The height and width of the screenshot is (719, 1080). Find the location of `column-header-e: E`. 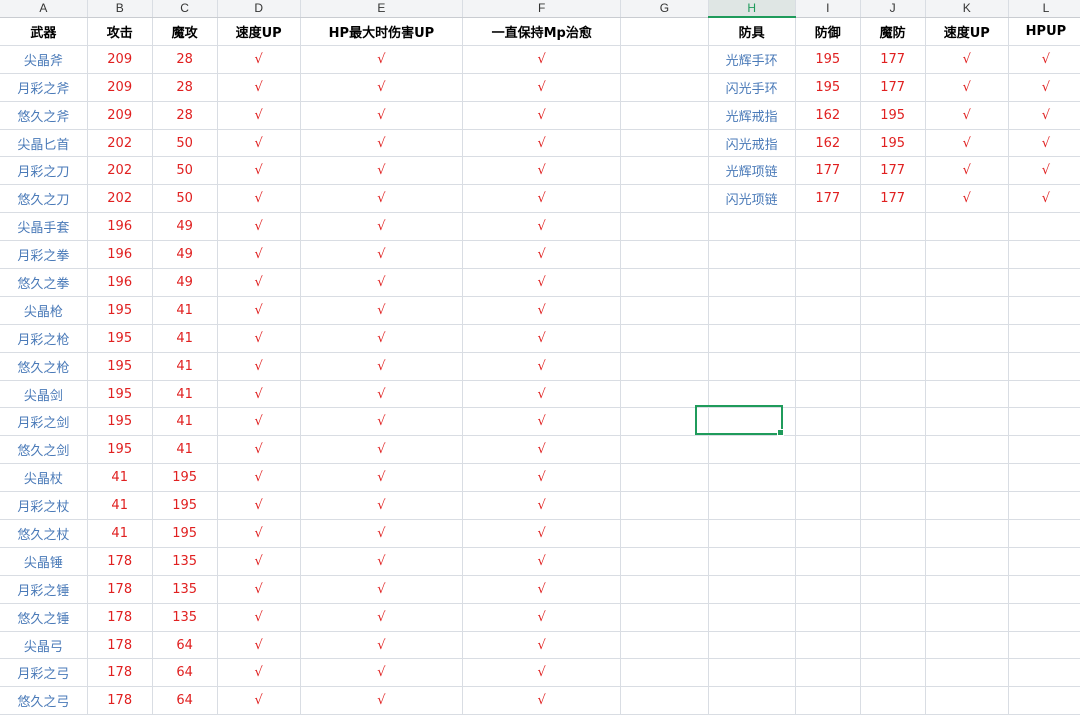

column-header-e: E is located at coordinates (382, 9).